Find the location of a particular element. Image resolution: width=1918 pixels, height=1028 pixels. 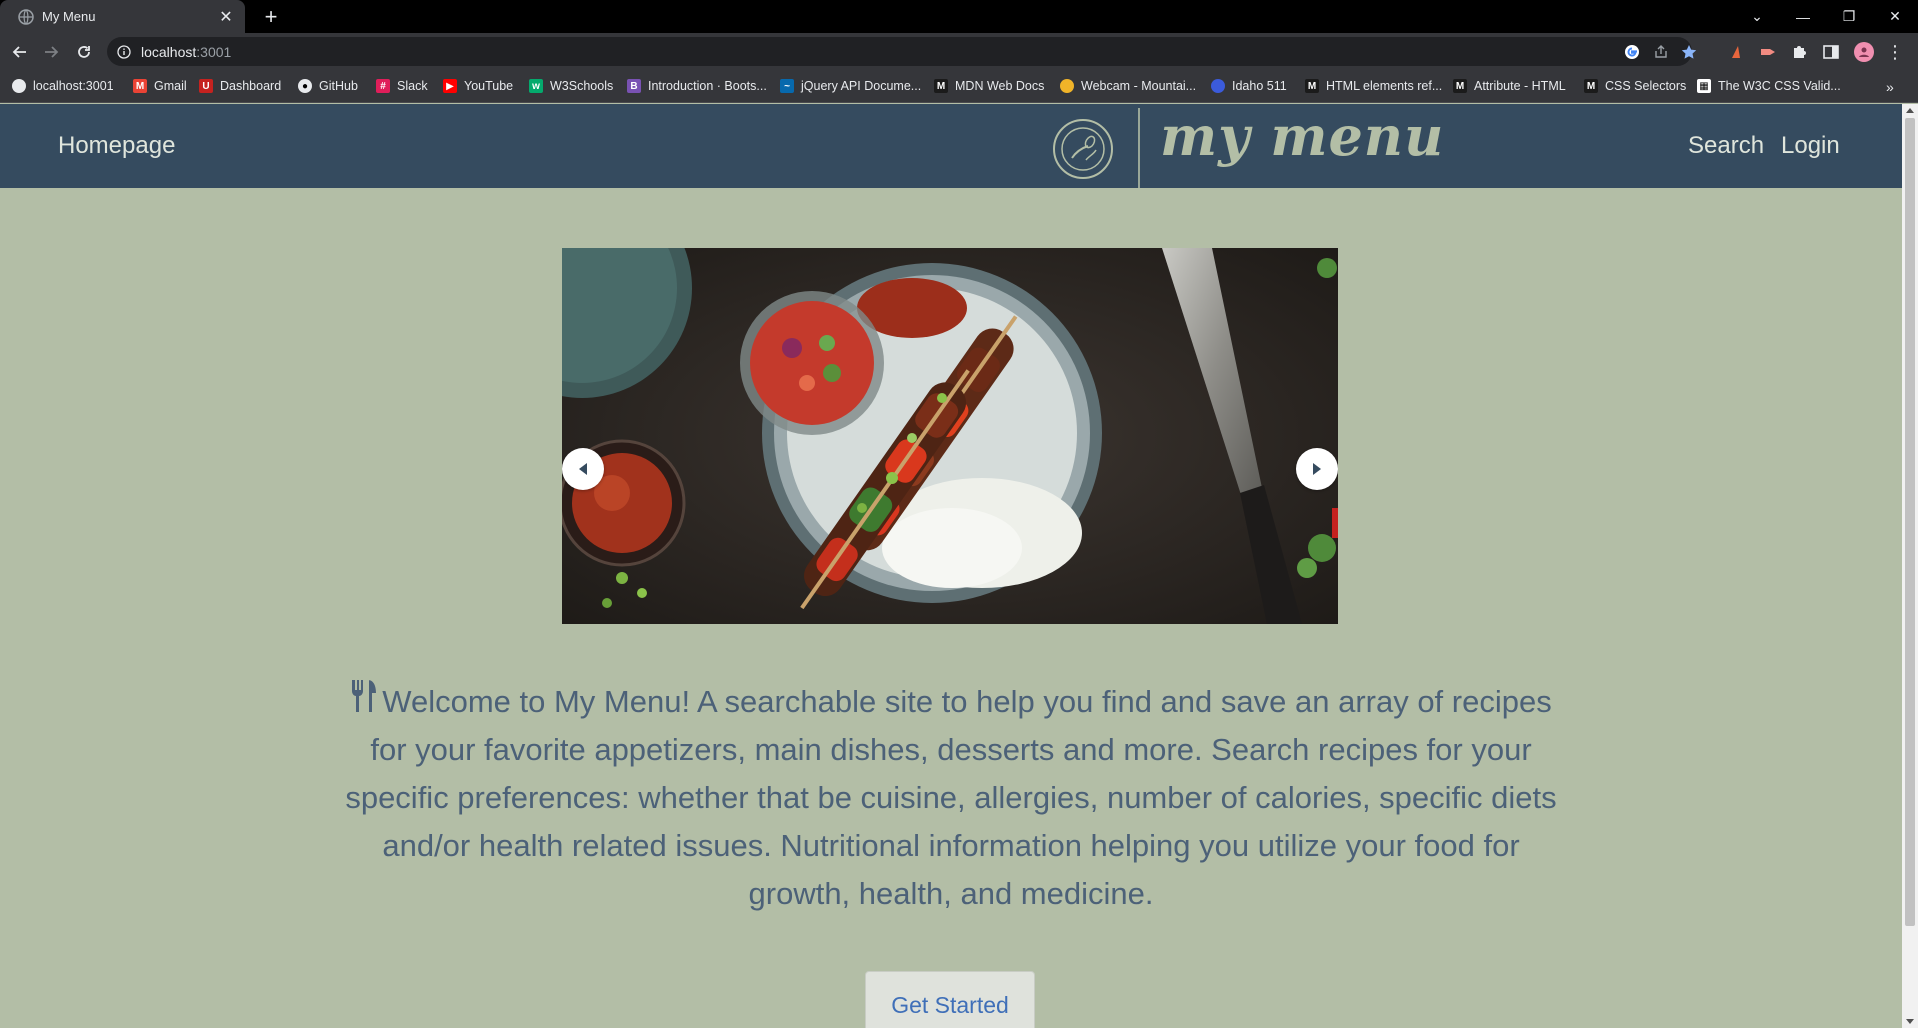

bookmark-item: Idaho 511 is located at coordinates (1249, 86).